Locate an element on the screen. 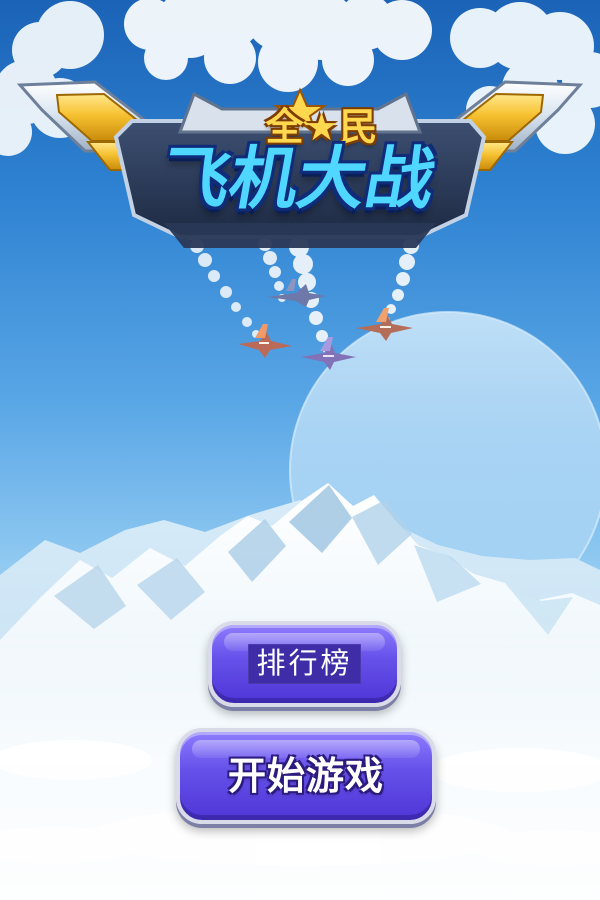 The height and width of the screenshot is (900, 600). leaderboard-label-box: 排行榜 is located at coordinates (304, 664).